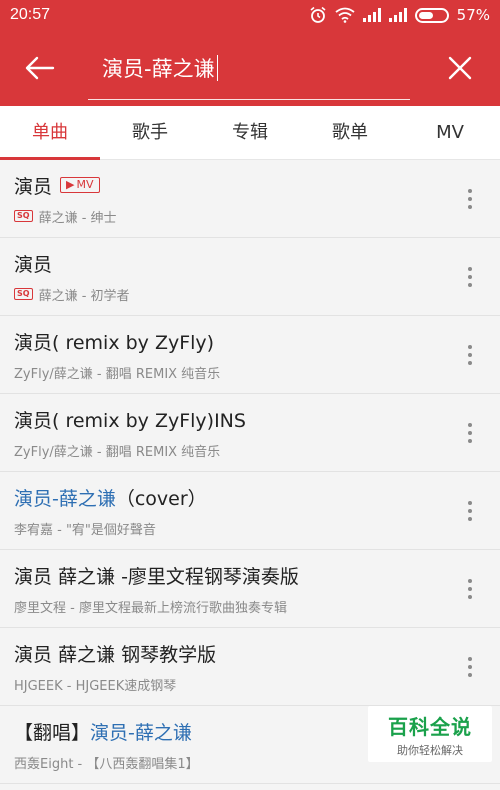  I want to click on tab-mv: MV, so click(450, 133).